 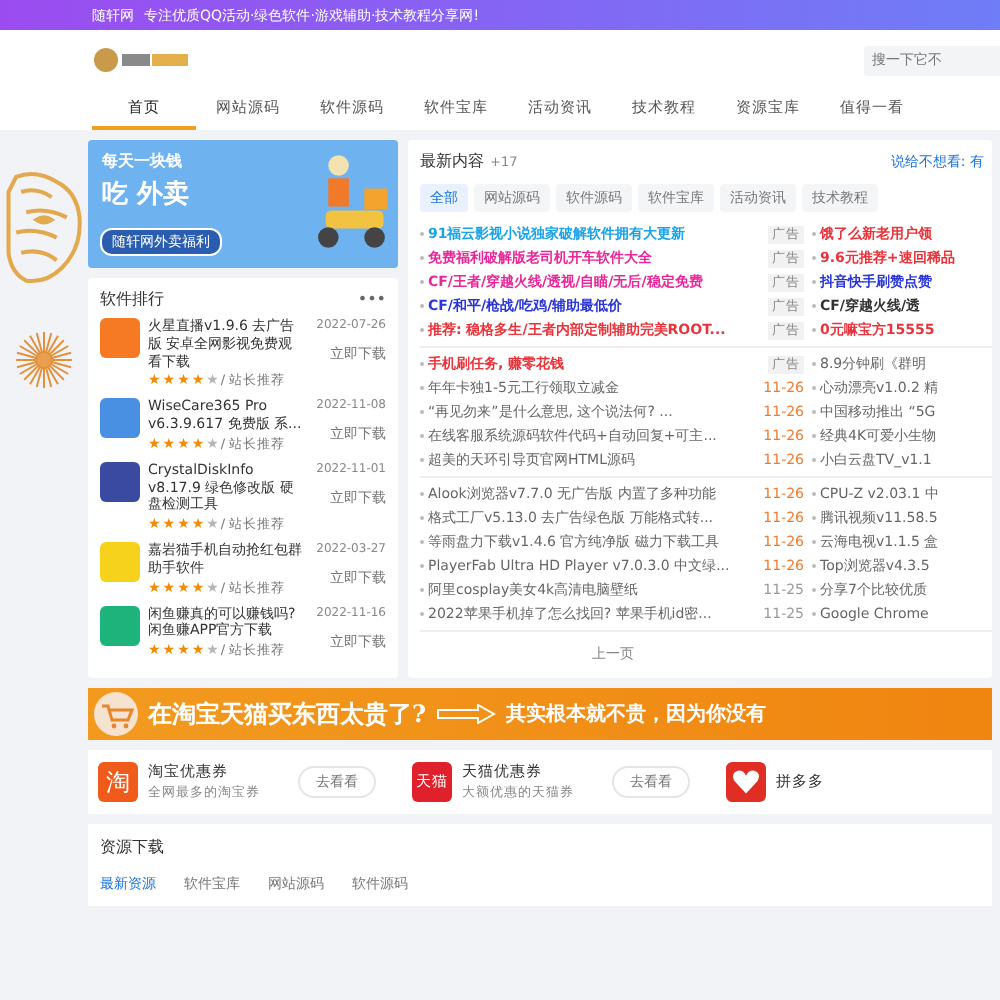 What do you see at coordinates (116, 714) in the screenshot?
I see `shopping-cart-icon` at bounding box center [116, 714].